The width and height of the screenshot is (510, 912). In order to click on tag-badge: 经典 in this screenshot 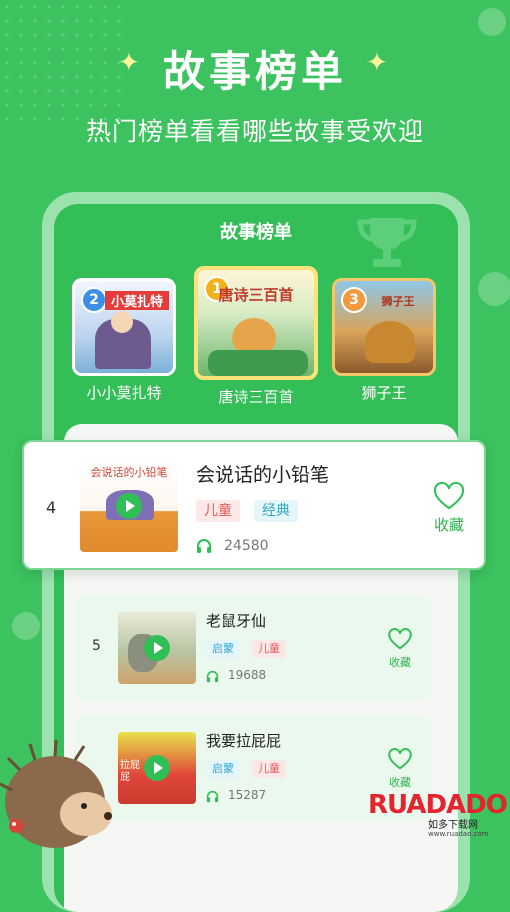, I will do `click(276, 511)`.